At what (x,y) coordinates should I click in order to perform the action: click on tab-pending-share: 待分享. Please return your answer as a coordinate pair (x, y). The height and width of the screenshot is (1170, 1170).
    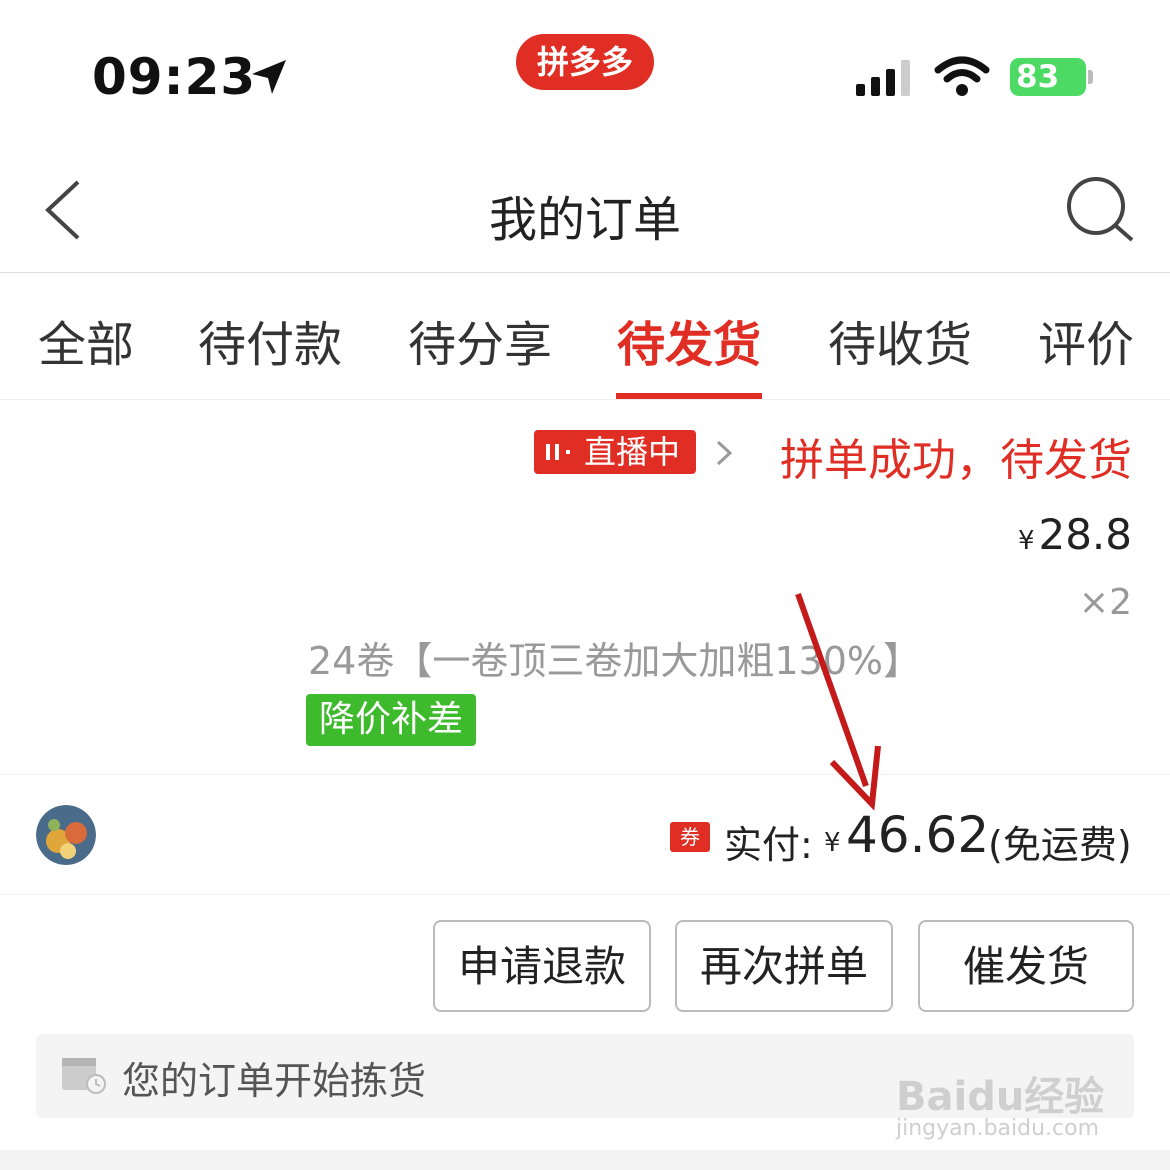
    Looking at the image, I should click on (480, 340).